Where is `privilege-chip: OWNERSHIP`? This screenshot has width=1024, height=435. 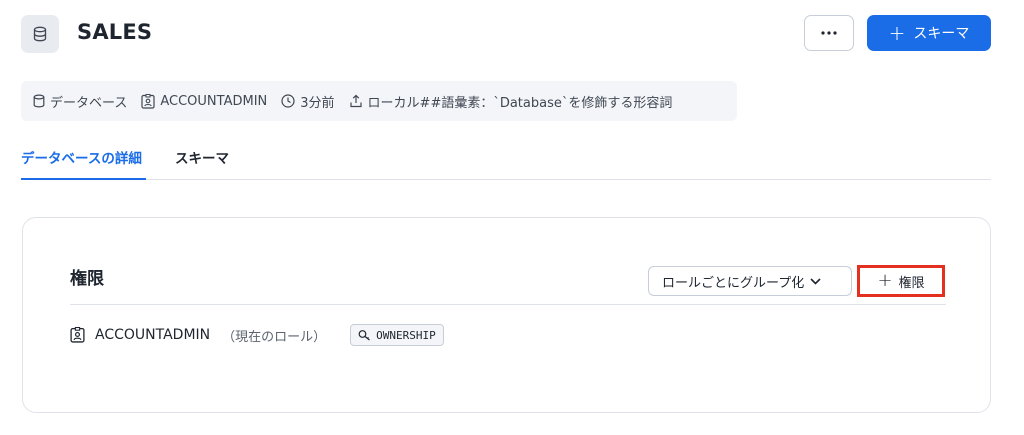
privilege-chip: OWNERSHIP is located at coordinates (397, 335).